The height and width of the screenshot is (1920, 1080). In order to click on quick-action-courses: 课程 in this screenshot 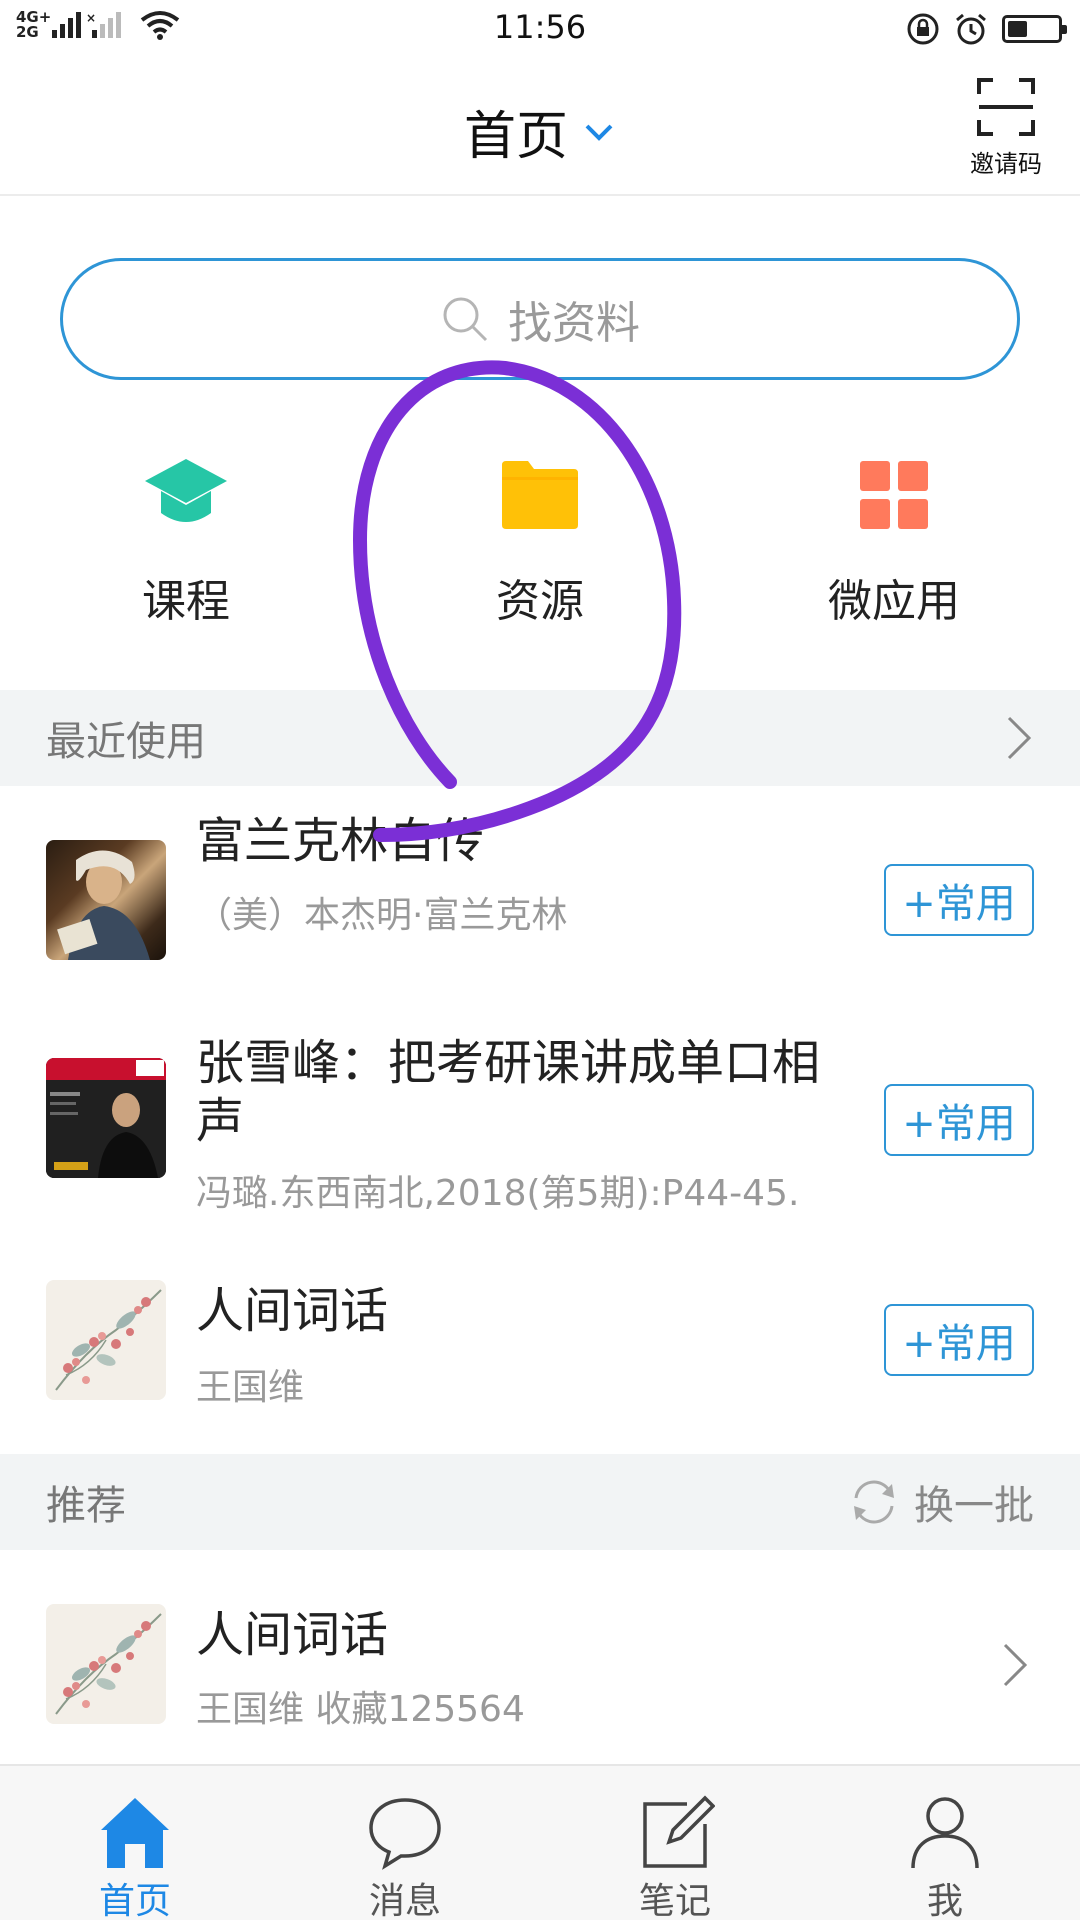, I will do `click(186, 542)`.